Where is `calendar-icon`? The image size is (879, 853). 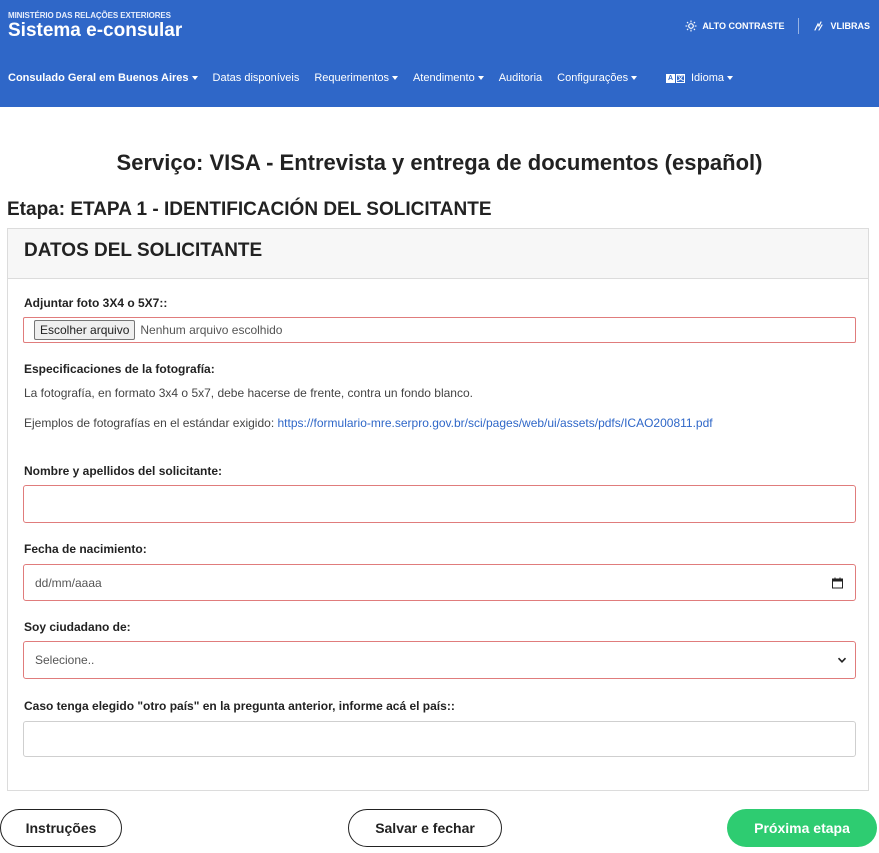 calendar-icon is located at coordinates (837, 582).